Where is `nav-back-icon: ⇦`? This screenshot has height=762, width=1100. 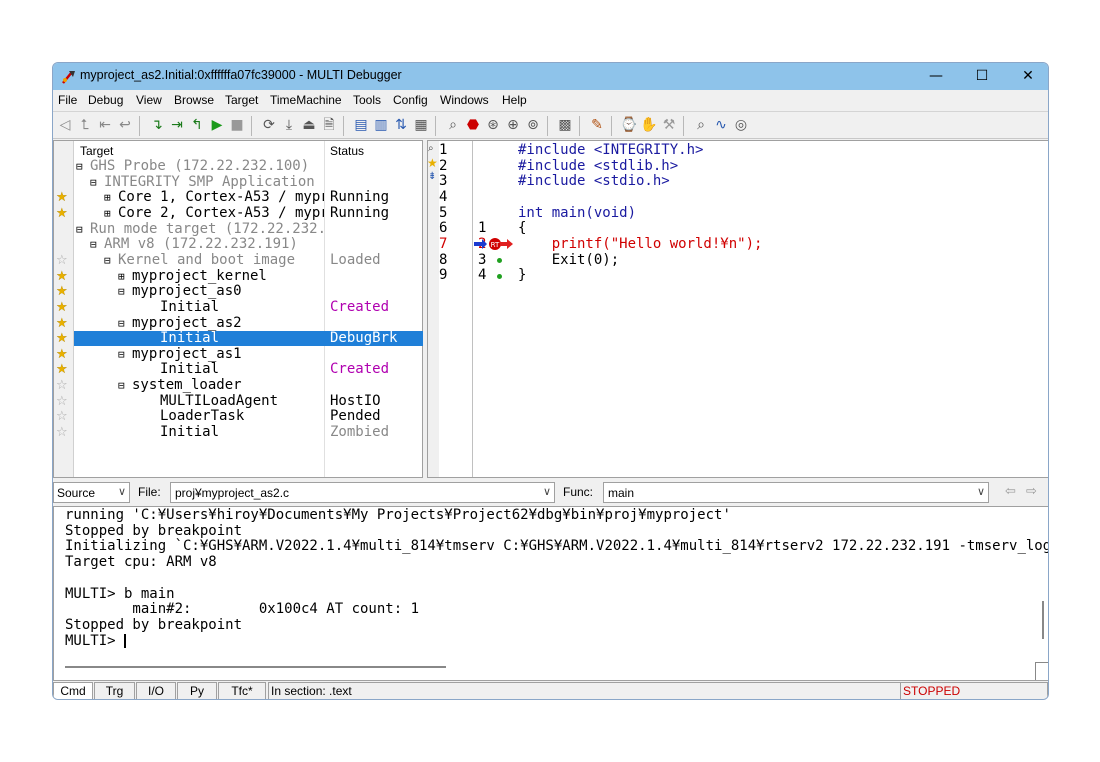
nav-back-icon: ⇦ is located at coordinates (1010, 491).